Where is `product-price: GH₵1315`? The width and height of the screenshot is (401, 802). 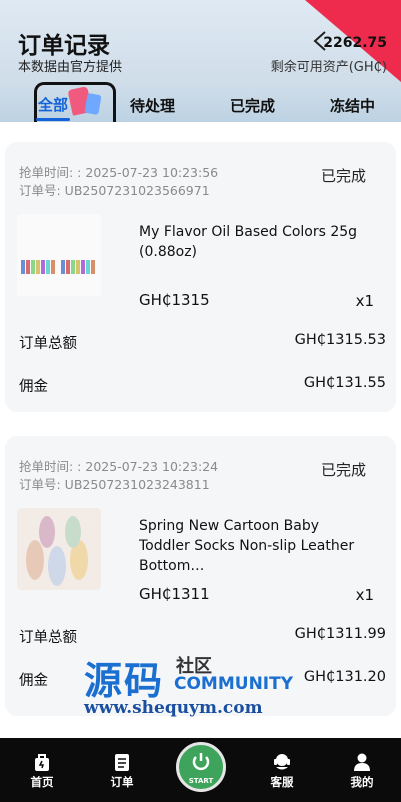 product-price: GH₵1315 is located at coordinates (174, 300).